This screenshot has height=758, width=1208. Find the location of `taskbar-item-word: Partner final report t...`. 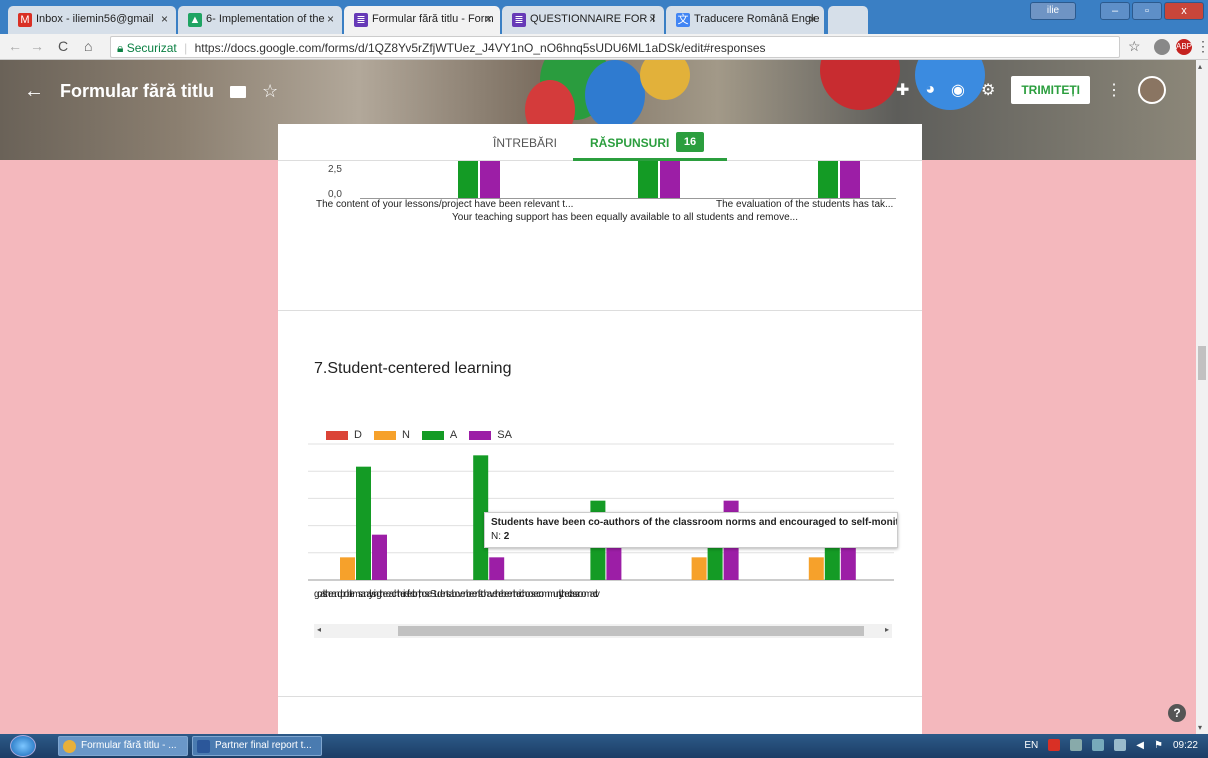

taskbar-item-word: Partner final report t... is located at coordinates (257, 746).